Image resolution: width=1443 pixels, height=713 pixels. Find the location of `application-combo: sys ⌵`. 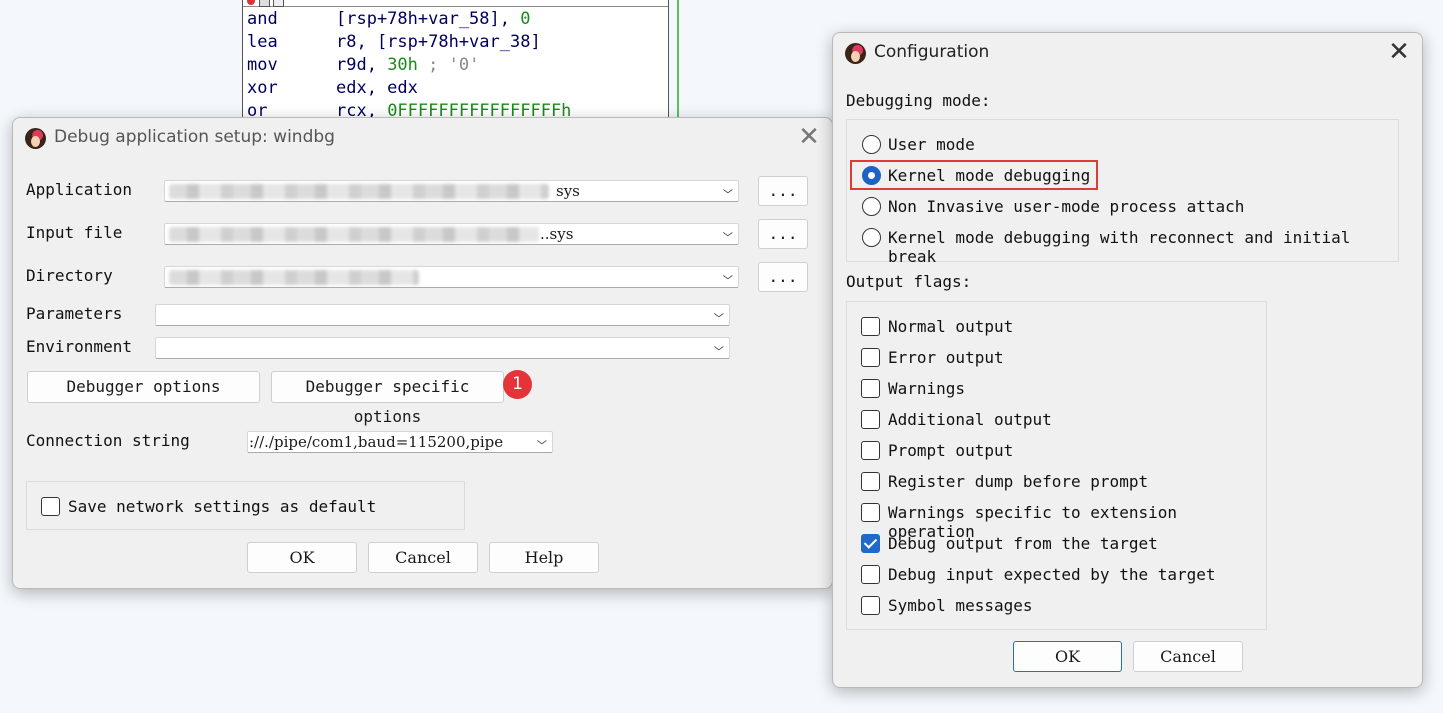

application-combo: sys ⌵ is located at coordinates (451, 191).